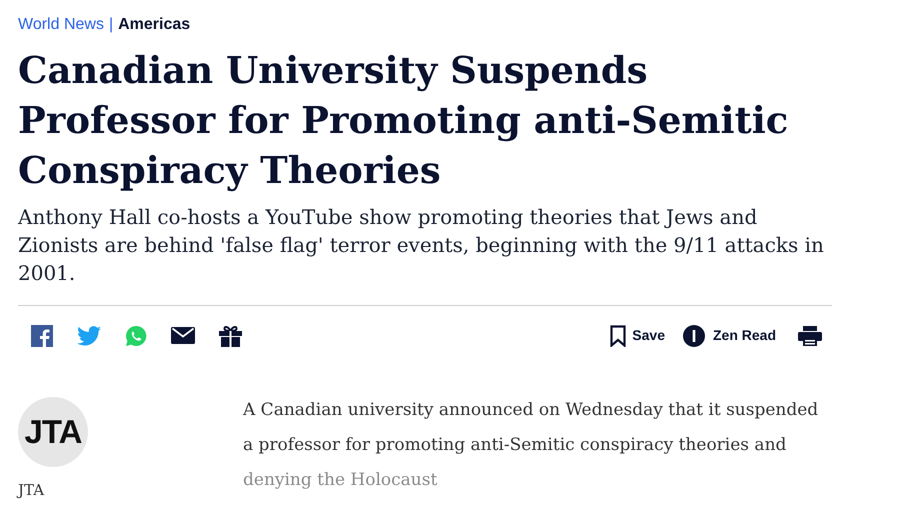  Describe the element at coordinates (183, 335) in the screenshot. I see `email-icon` at that location.